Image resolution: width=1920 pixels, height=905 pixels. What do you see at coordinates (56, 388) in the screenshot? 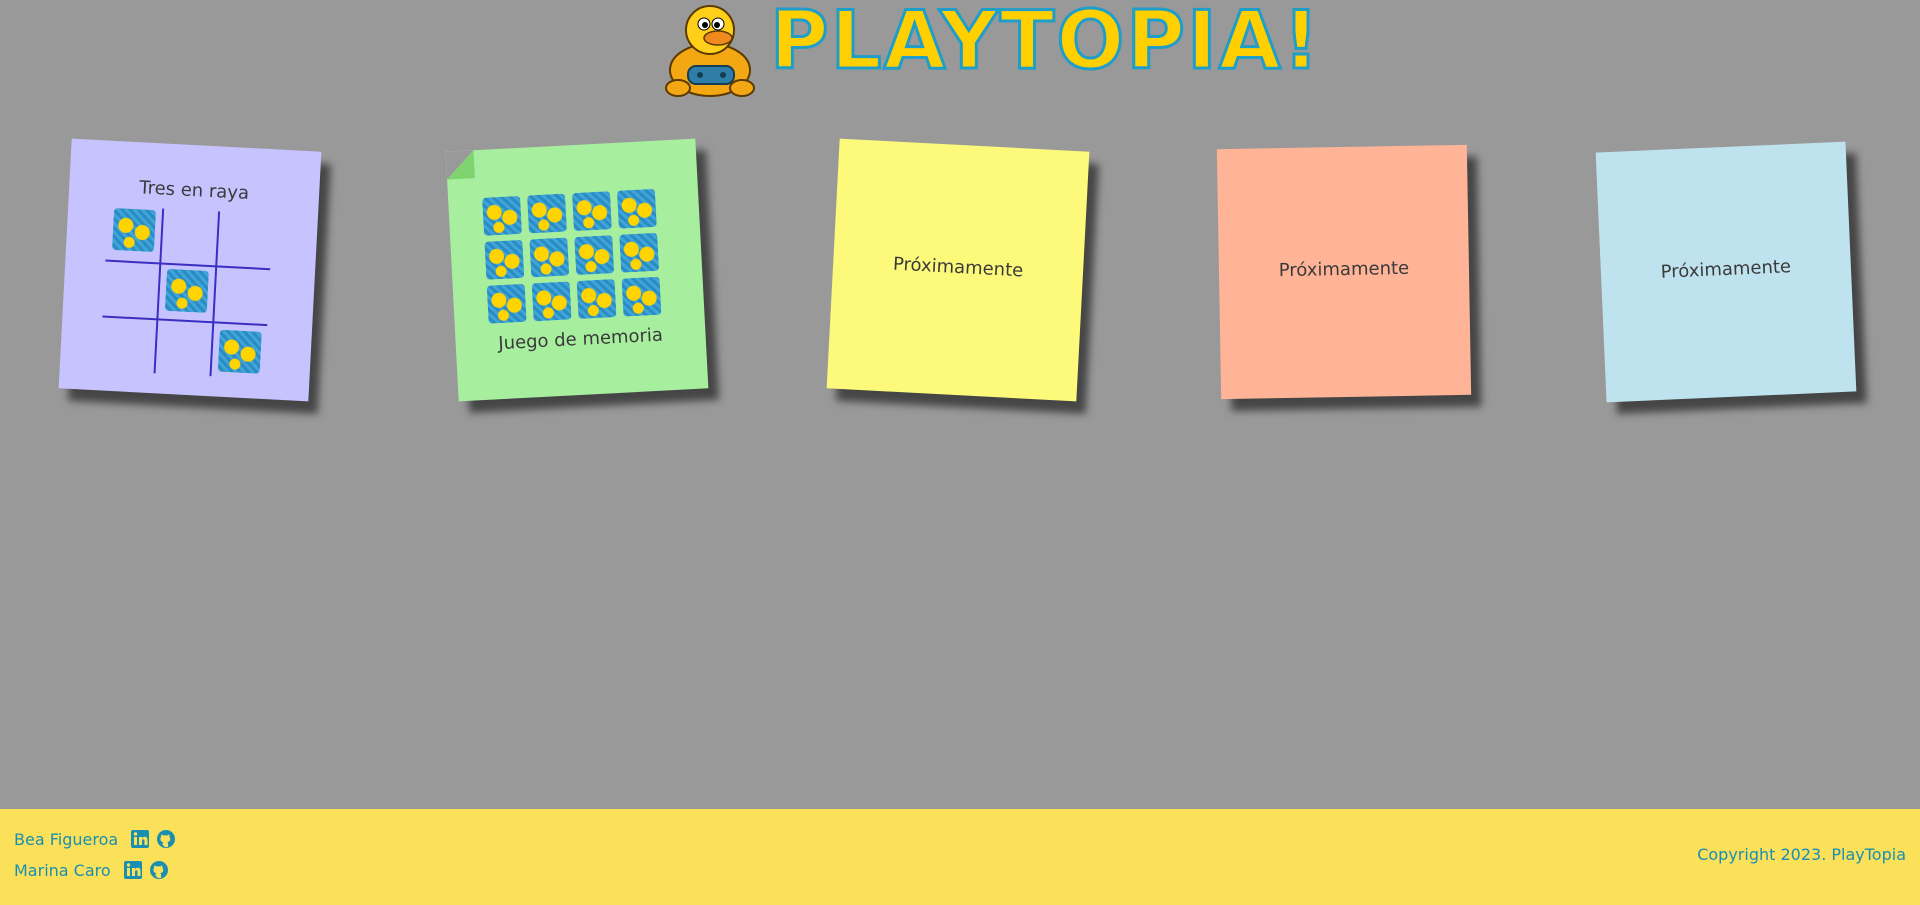
I see `corner-fold` at bounding box center [56, 388].